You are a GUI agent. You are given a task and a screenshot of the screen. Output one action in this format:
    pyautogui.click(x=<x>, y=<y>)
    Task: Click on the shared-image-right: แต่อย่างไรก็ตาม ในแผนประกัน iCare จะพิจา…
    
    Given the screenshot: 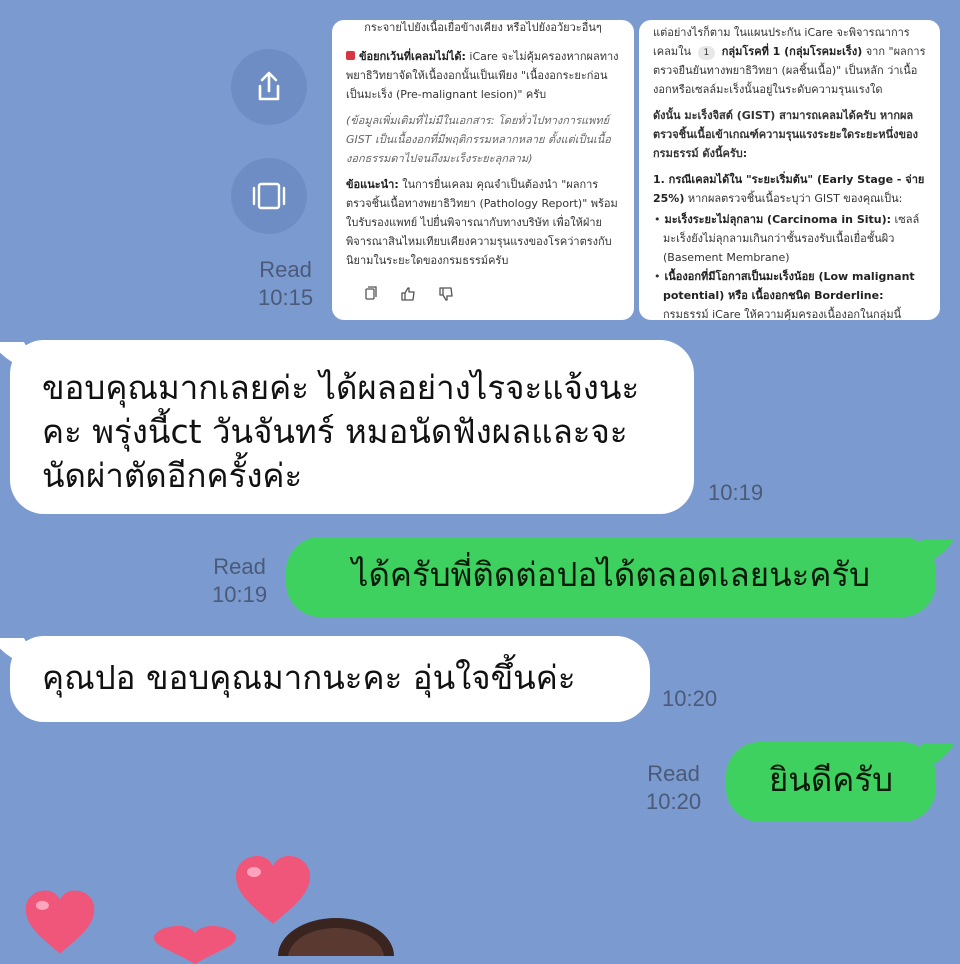 What is the action you would take?
    pyautogui.click(x=789, y=170)
    